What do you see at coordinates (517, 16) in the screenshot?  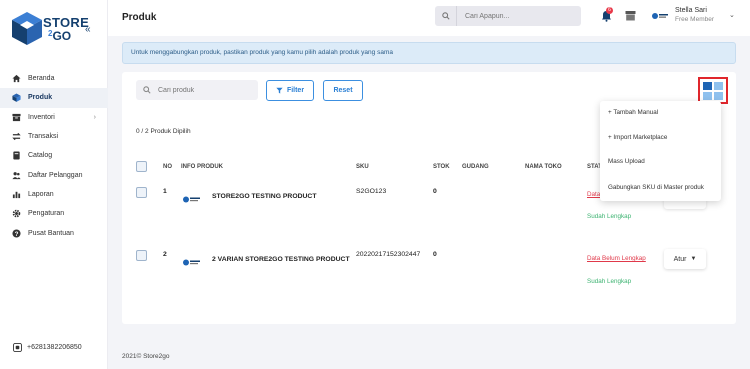 I see `global-search-input` at bounding box center [517, 16].